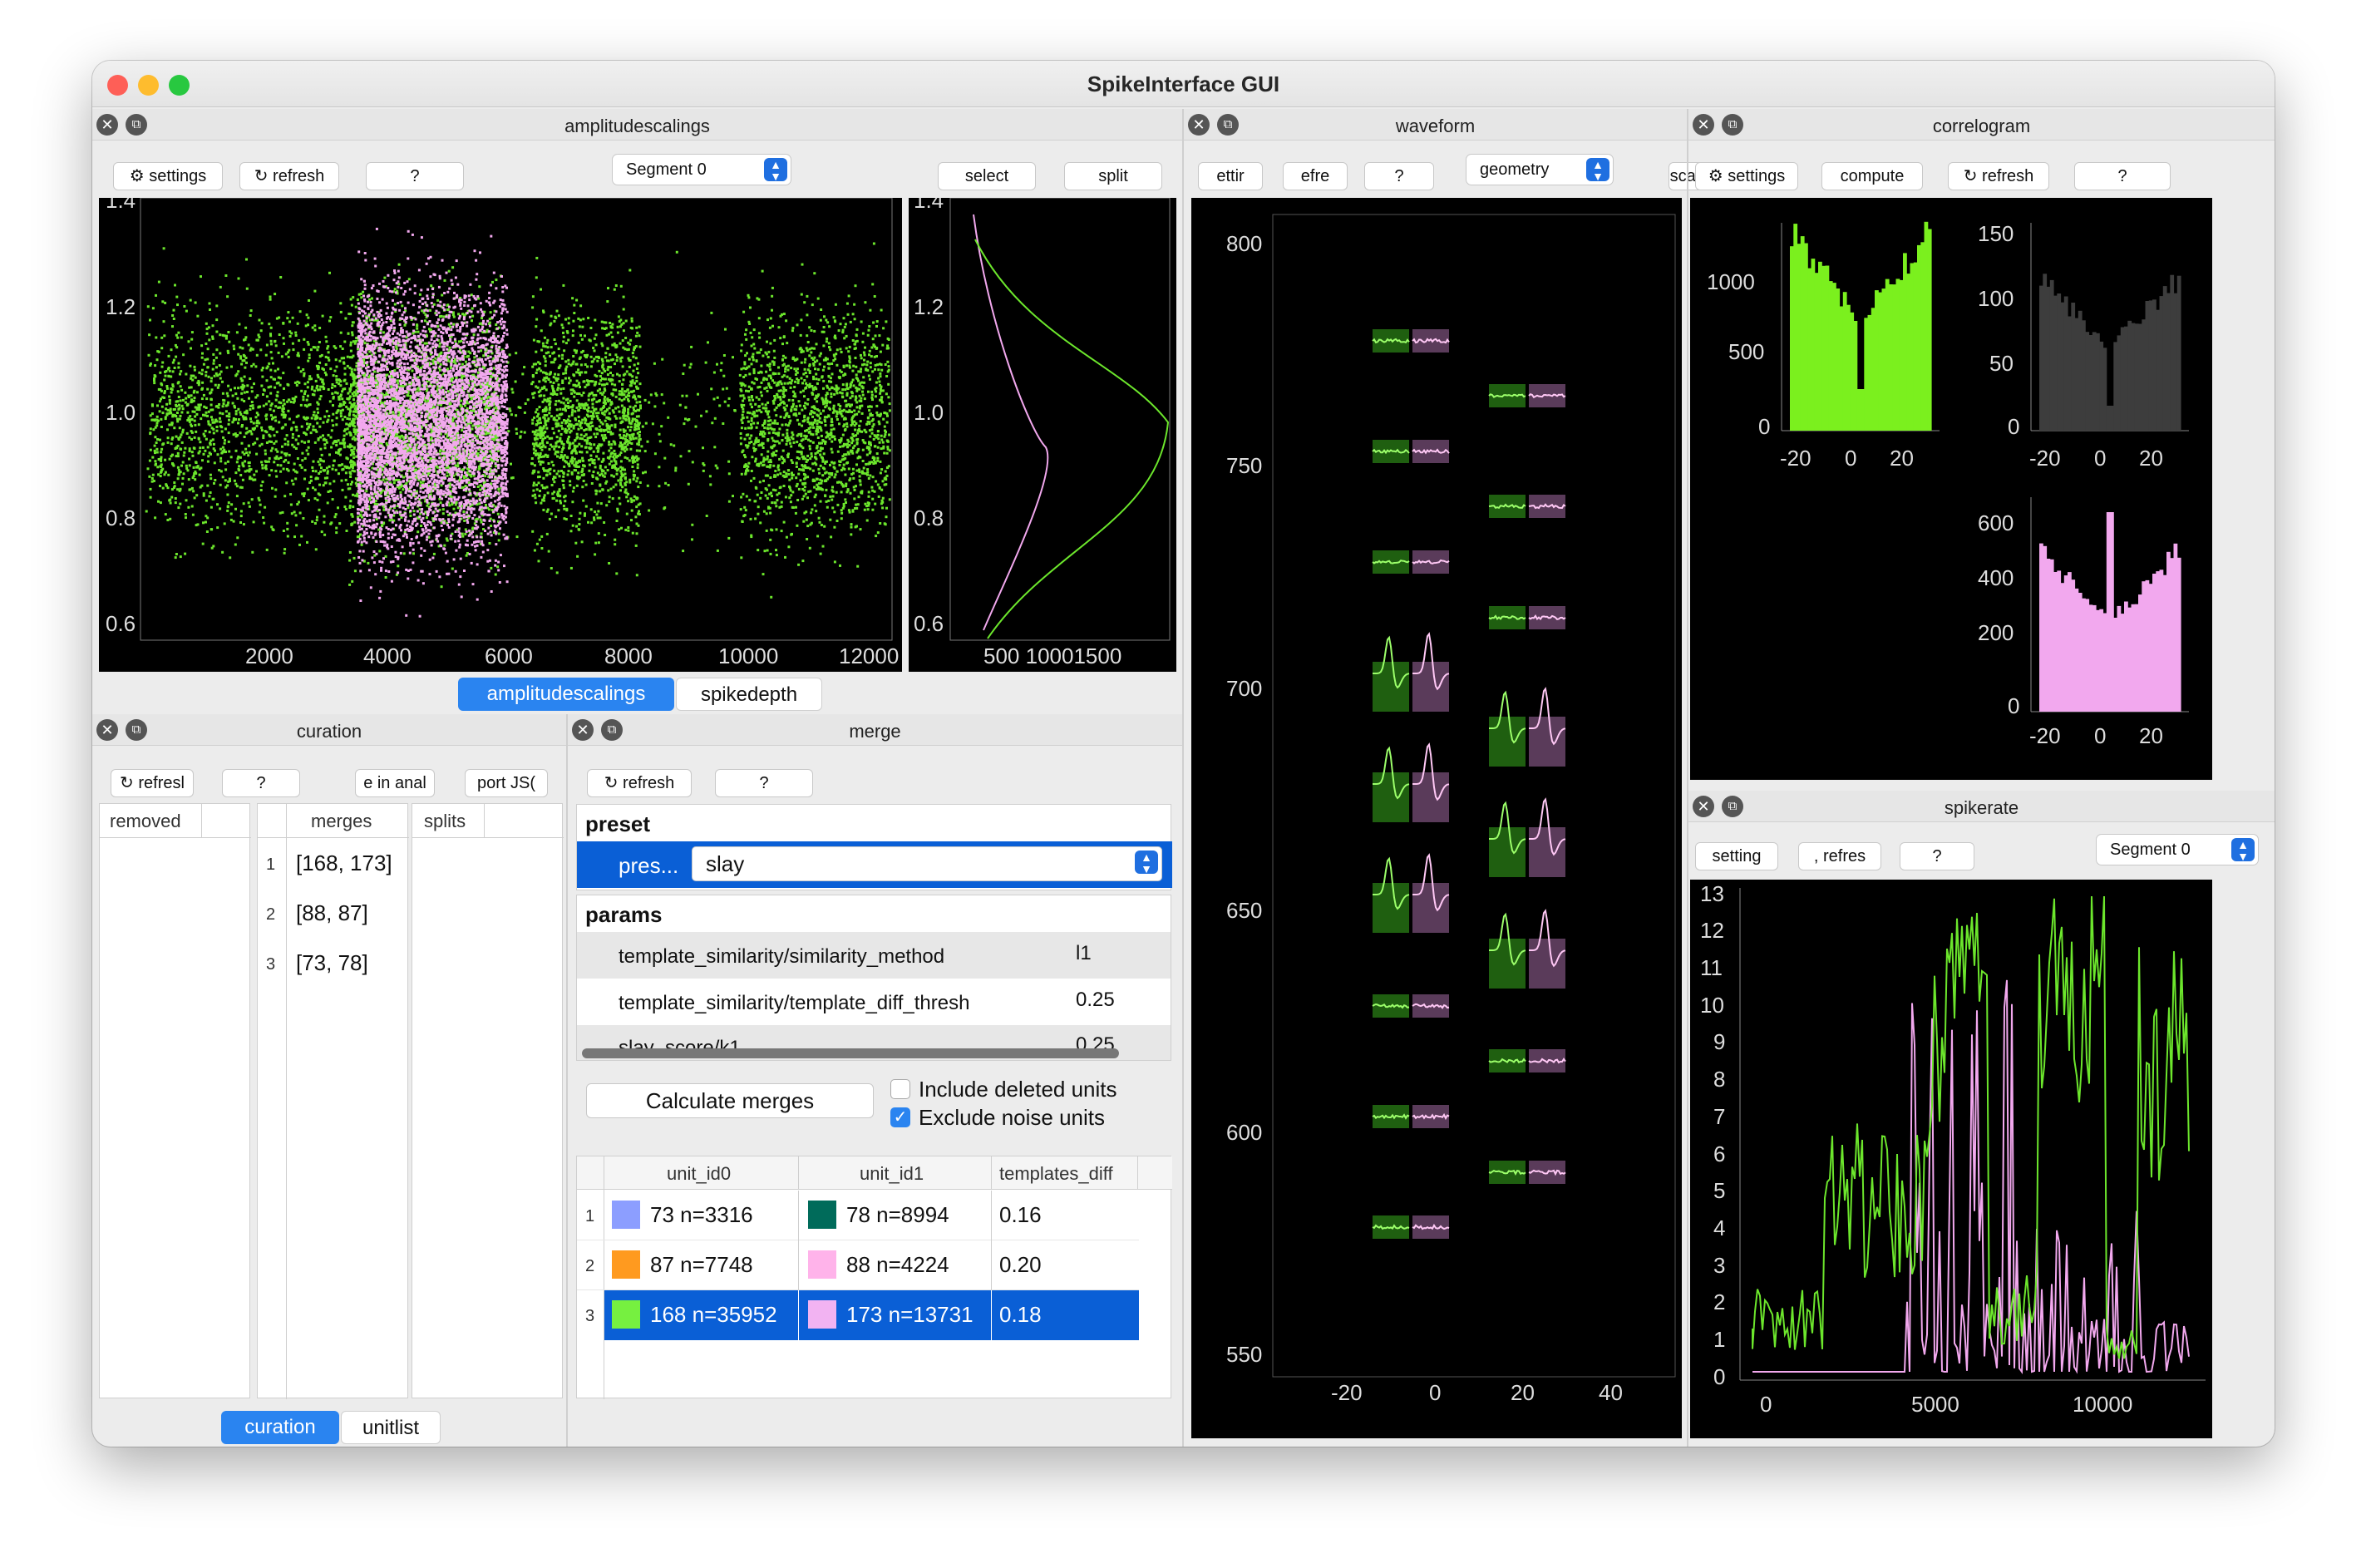  I want to click on select-button: select, so click(987, 176).